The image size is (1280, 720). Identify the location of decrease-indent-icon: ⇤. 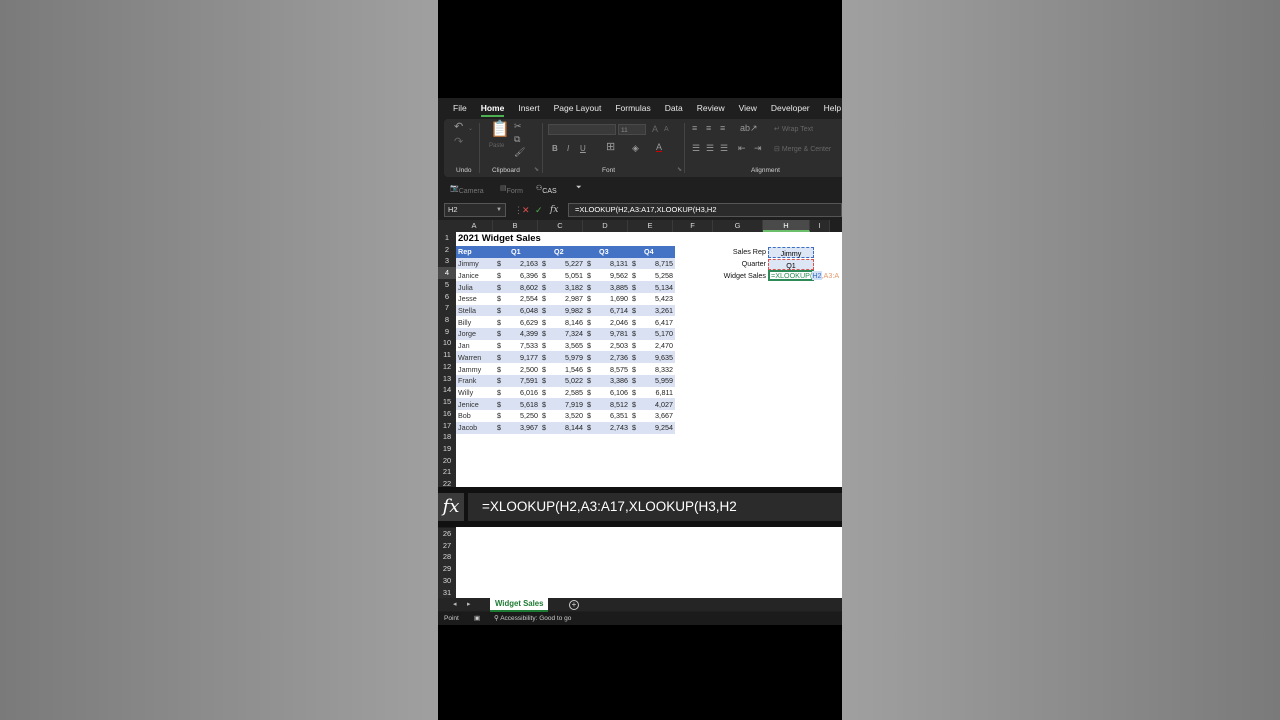
(742, 148).